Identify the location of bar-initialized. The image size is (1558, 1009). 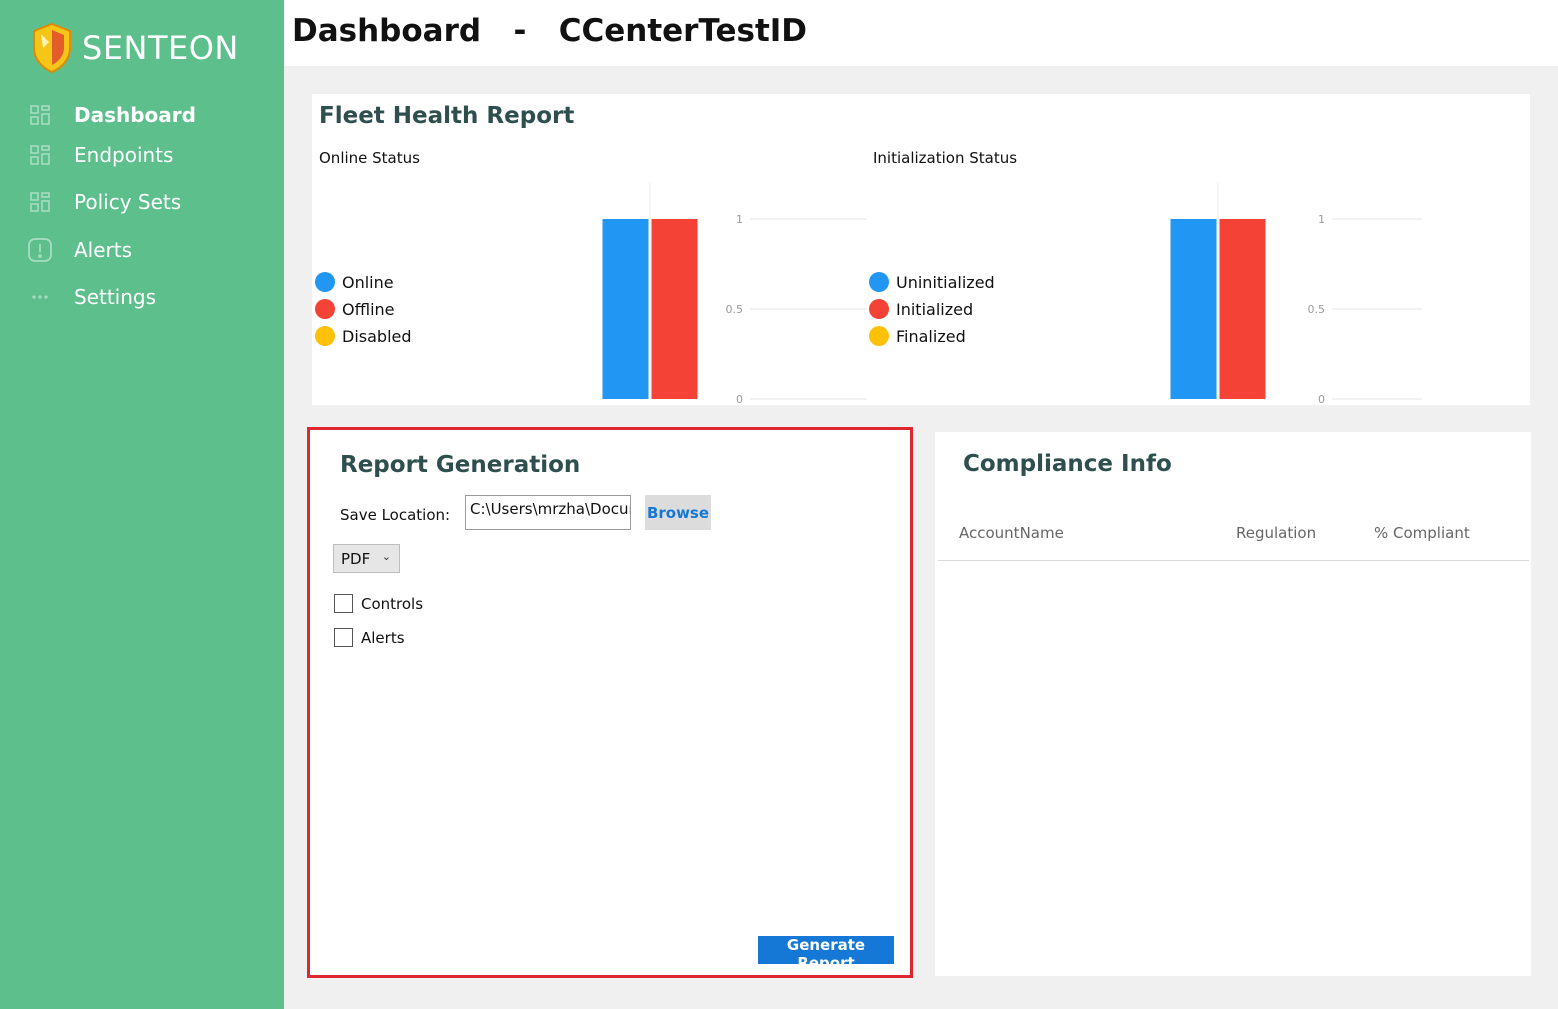
(1242, 309).